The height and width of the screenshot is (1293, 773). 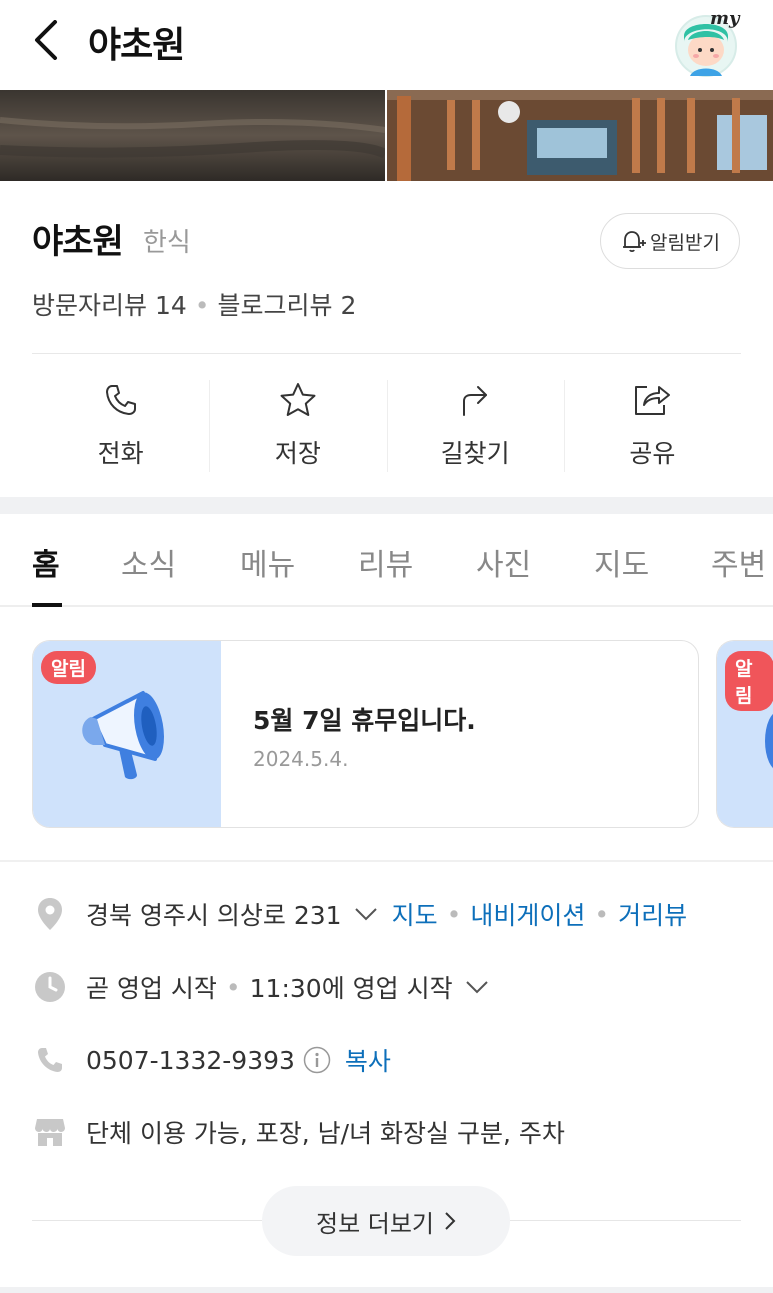 I want to click on back-button, so click(x=46, y=40).